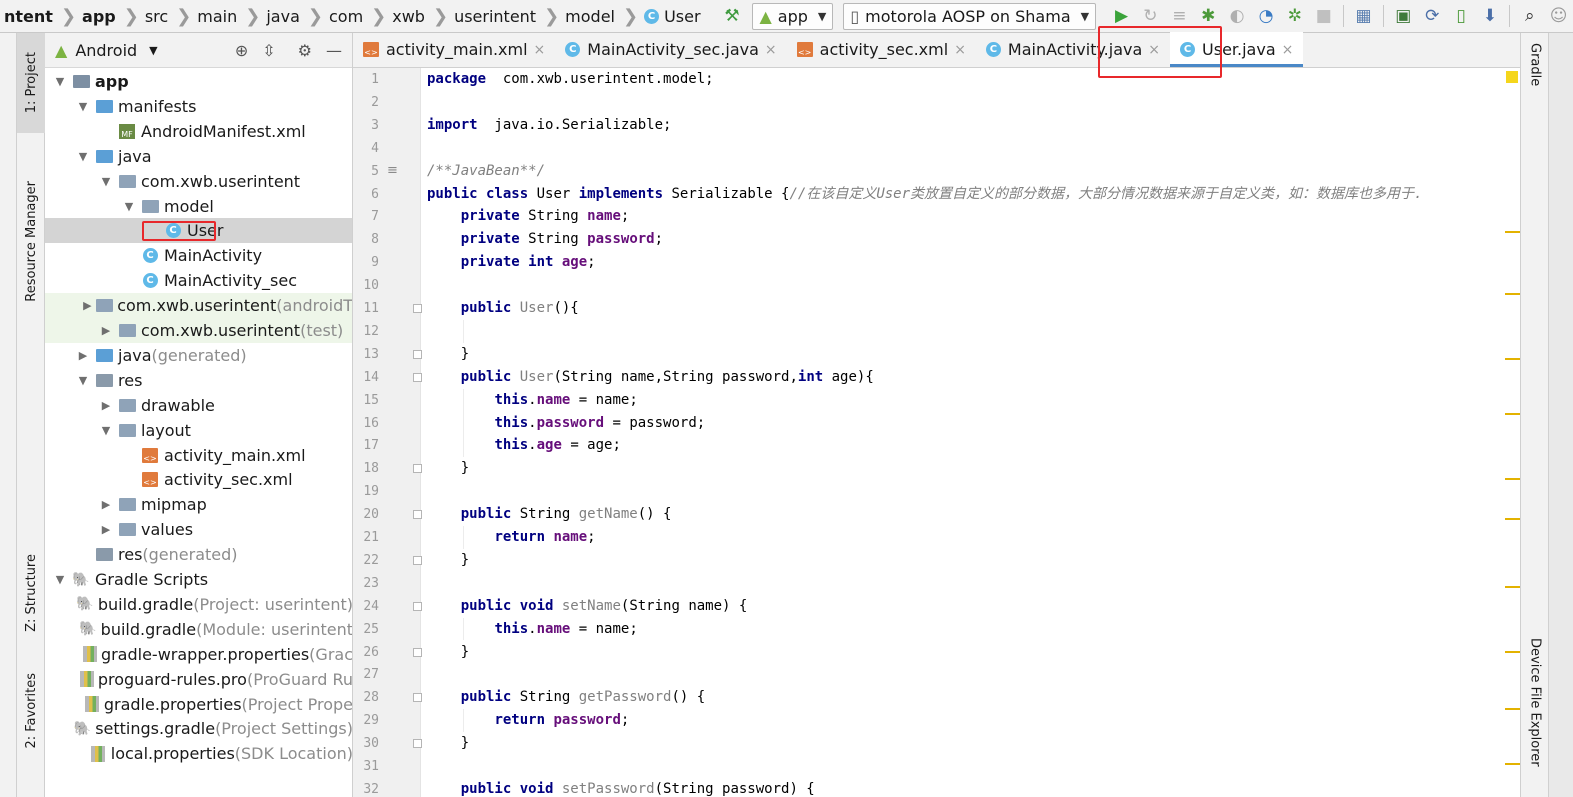  I want to click on tree-item: ▶ com.xwb.userintent (test), so click(198, 330).